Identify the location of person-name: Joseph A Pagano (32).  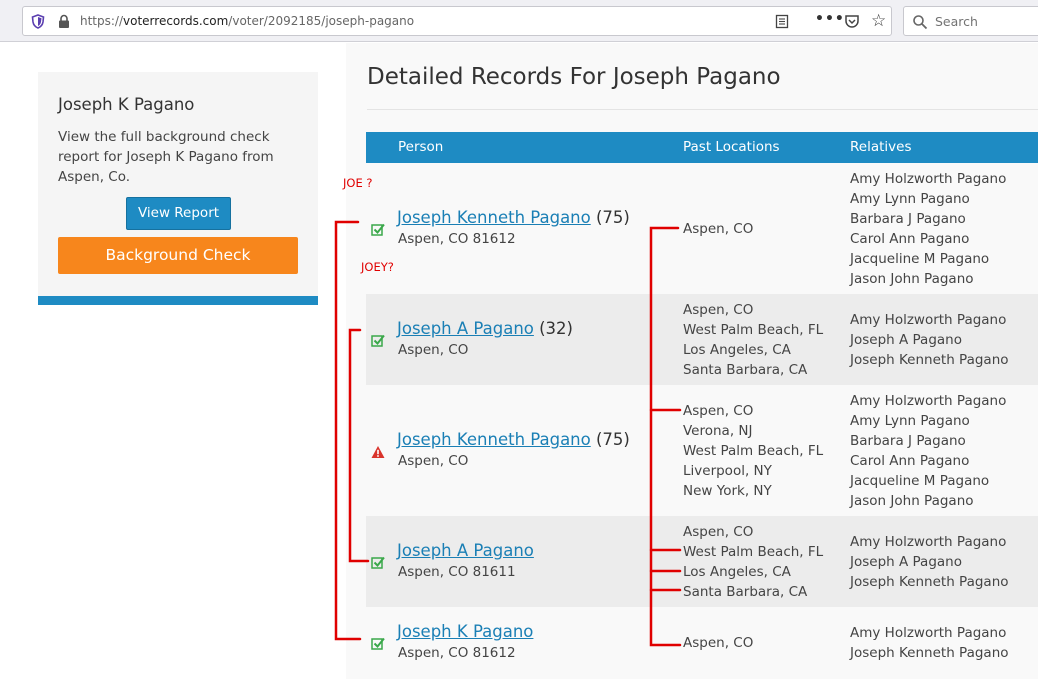
(485, 328).